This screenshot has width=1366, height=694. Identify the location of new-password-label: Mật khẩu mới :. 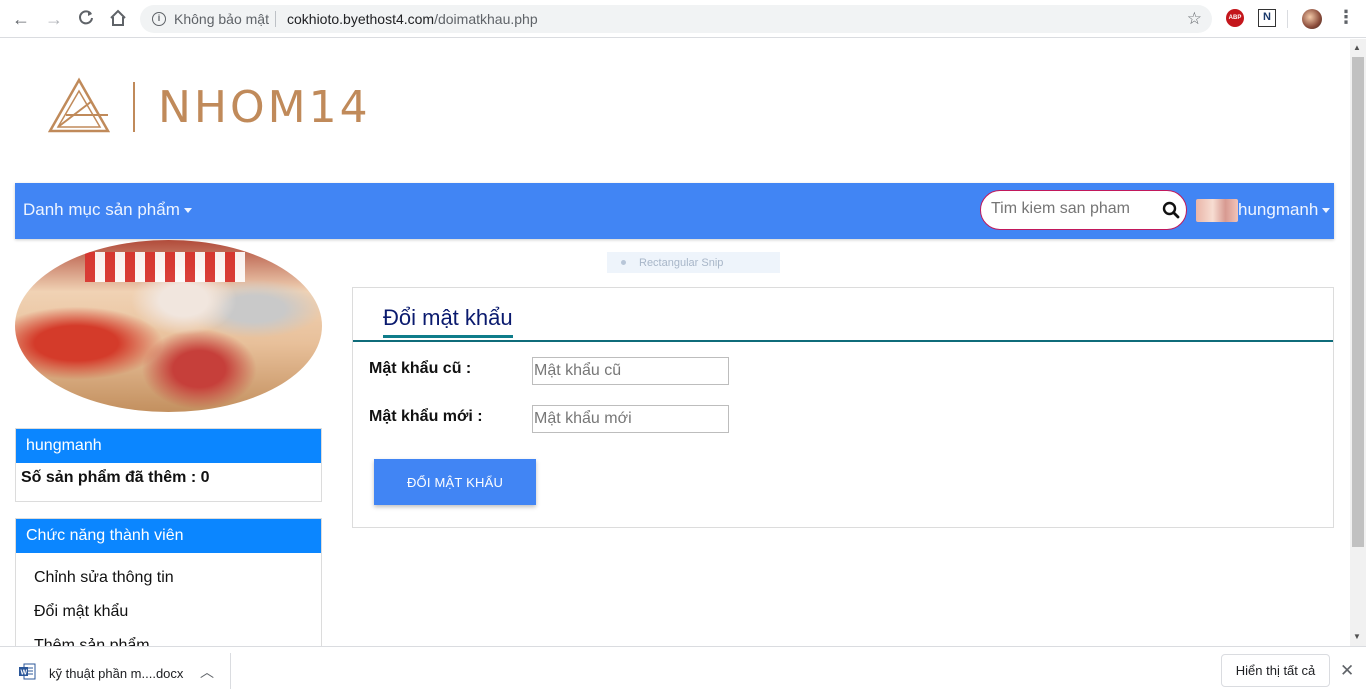
(426, 416).